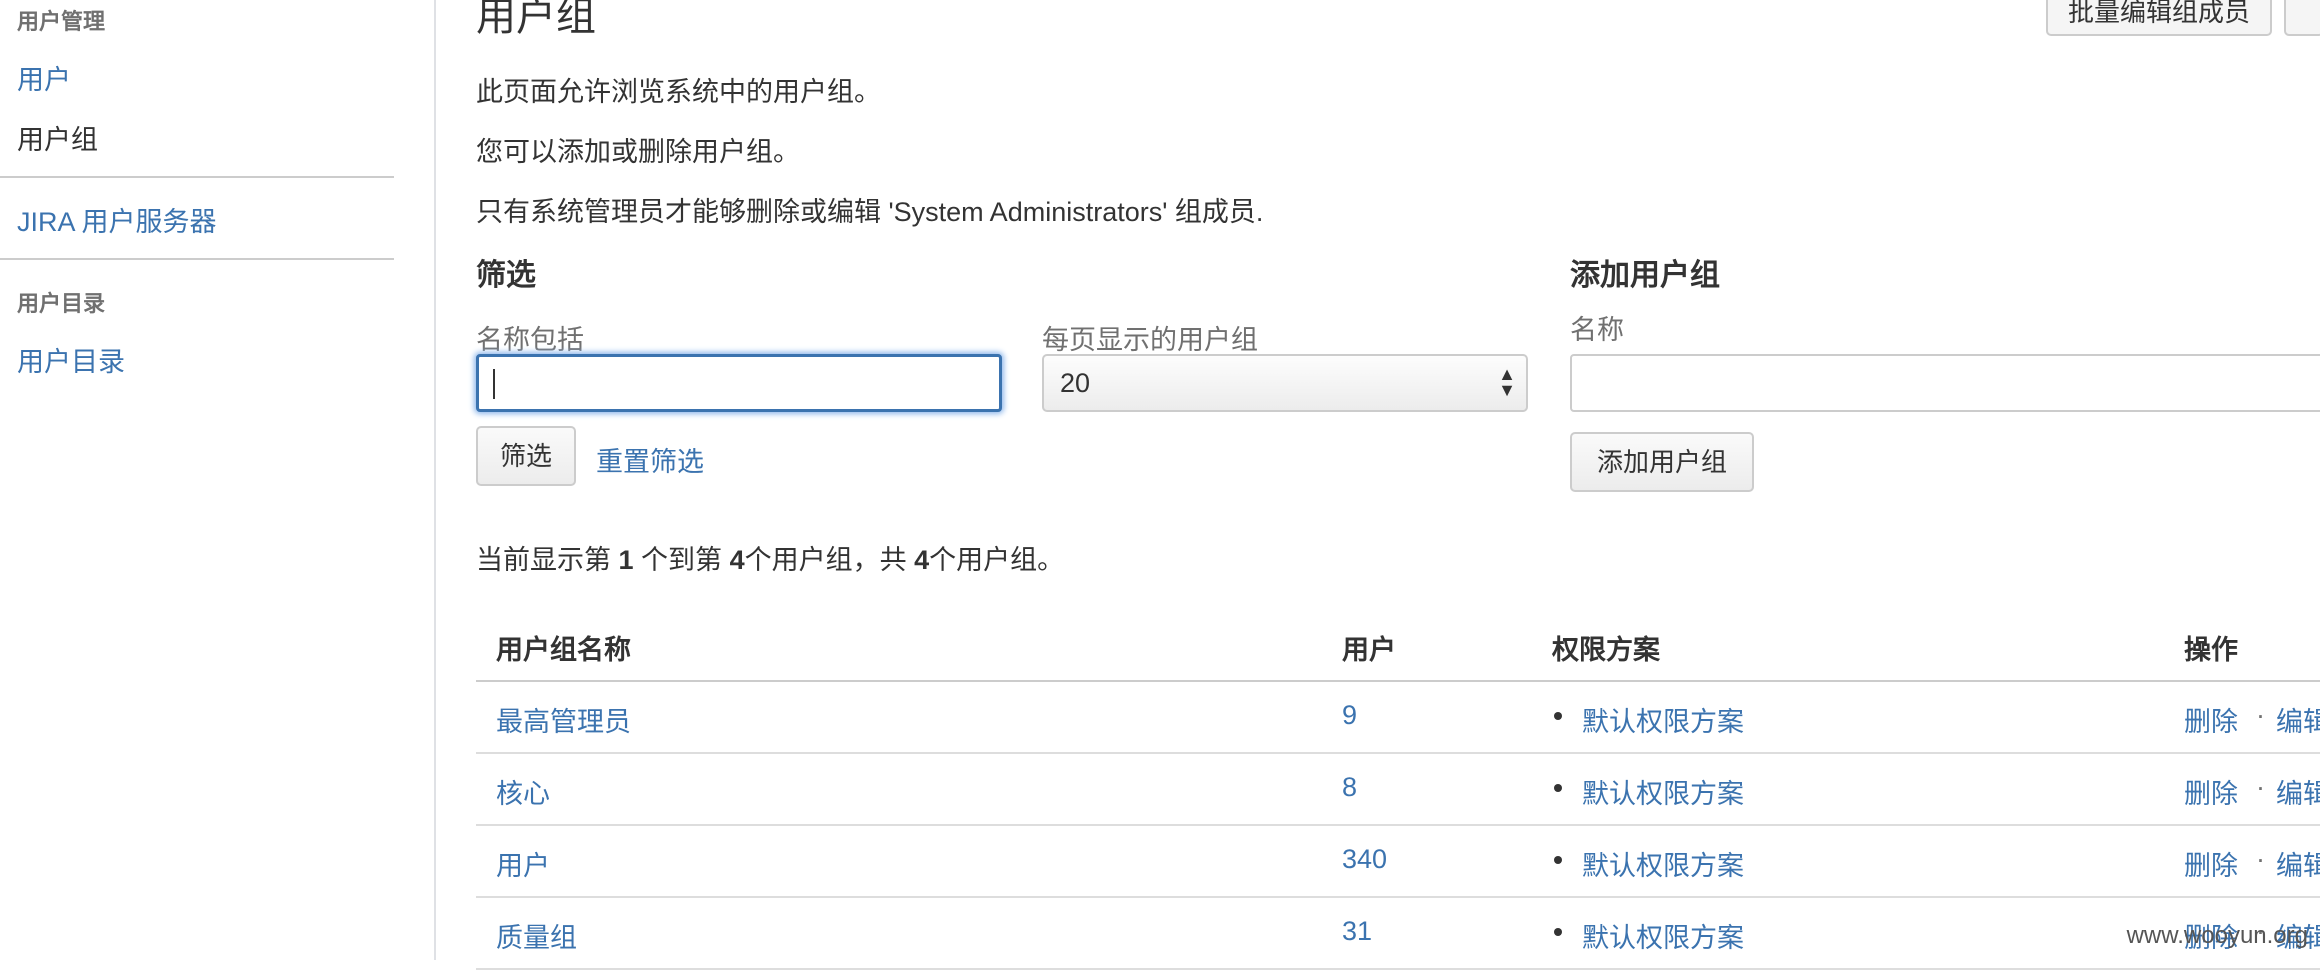  Describe the element at coordinates (770, 560) in the screenshot. I see `results-summary: 当前显示第 1 个到第 4个用户组，共 4个用户组。` at that location.